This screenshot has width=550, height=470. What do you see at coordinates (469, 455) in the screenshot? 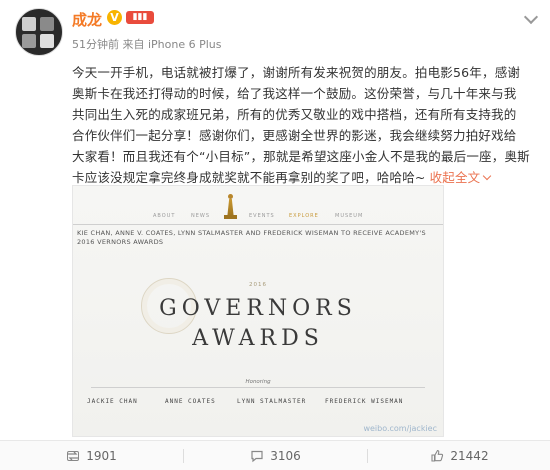
I see `like-count: 21442` at bounding box center [469, 455].